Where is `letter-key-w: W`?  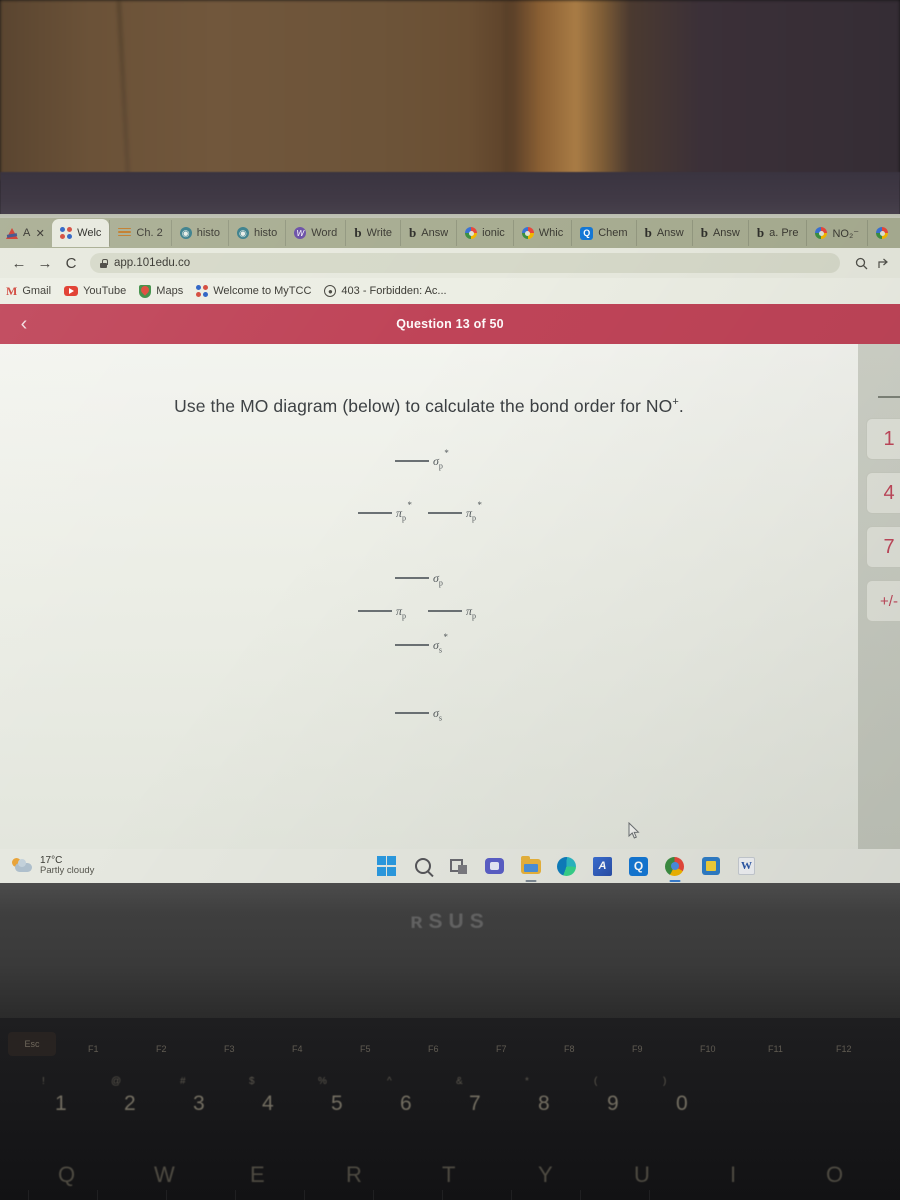
letter-key-w: W is located at coordinates (164, 1175).